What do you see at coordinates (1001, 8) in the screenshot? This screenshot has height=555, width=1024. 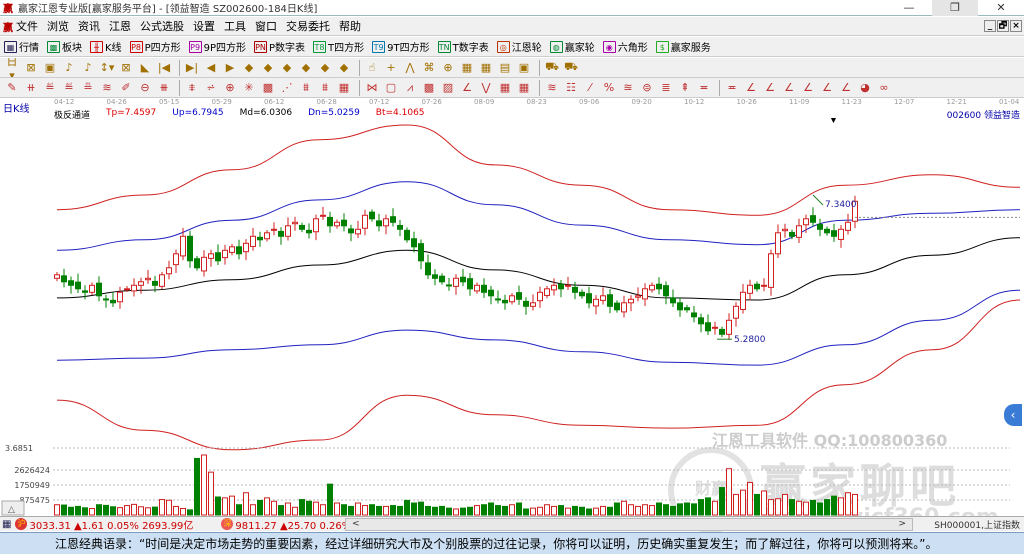 I see `close-button: ✕` at bounding box center [1001, 8].